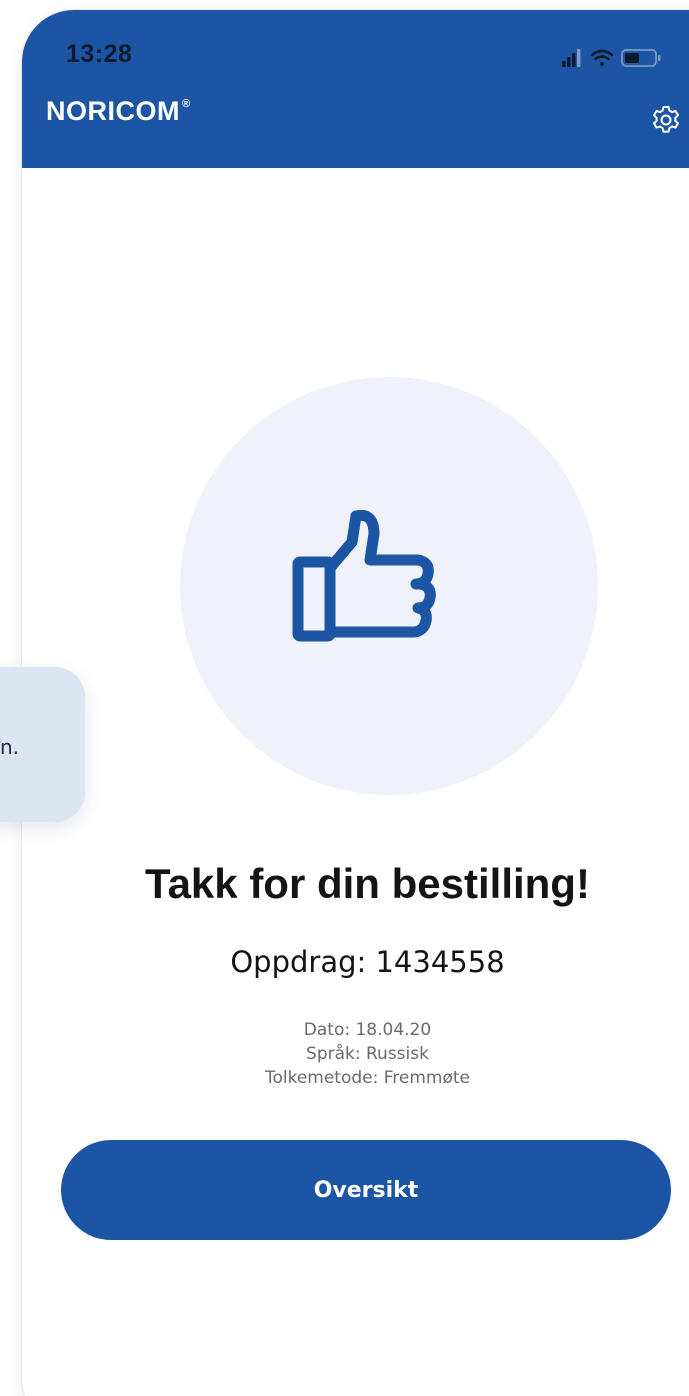 The height and width of the screenshot is (1396, 689). I want to click on gear-icon, so click(666, 120).